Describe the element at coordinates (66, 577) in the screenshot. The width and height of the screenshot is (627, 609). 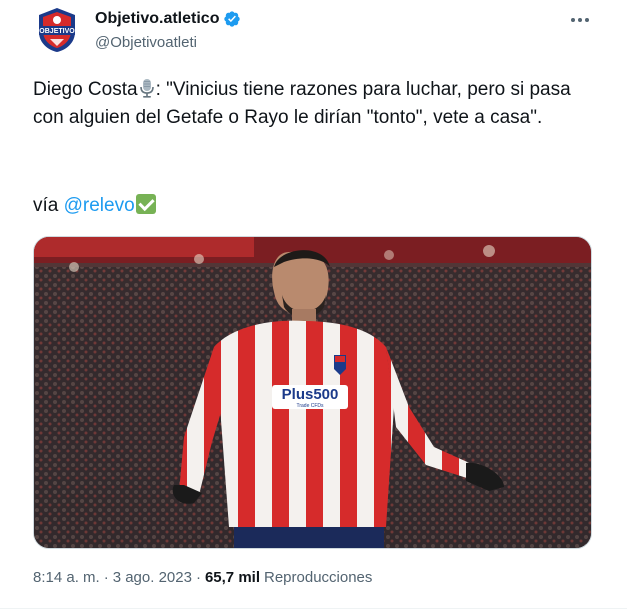
I see `tweet-time: 8:14 a. m.` at that location.